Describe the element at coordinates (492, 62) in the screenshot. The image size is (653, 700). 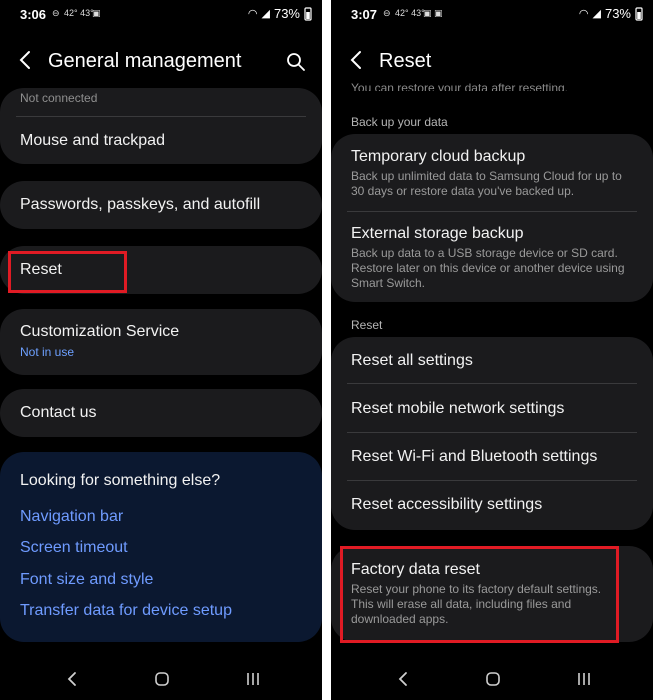
I see `app-bar: Reset` at that location.